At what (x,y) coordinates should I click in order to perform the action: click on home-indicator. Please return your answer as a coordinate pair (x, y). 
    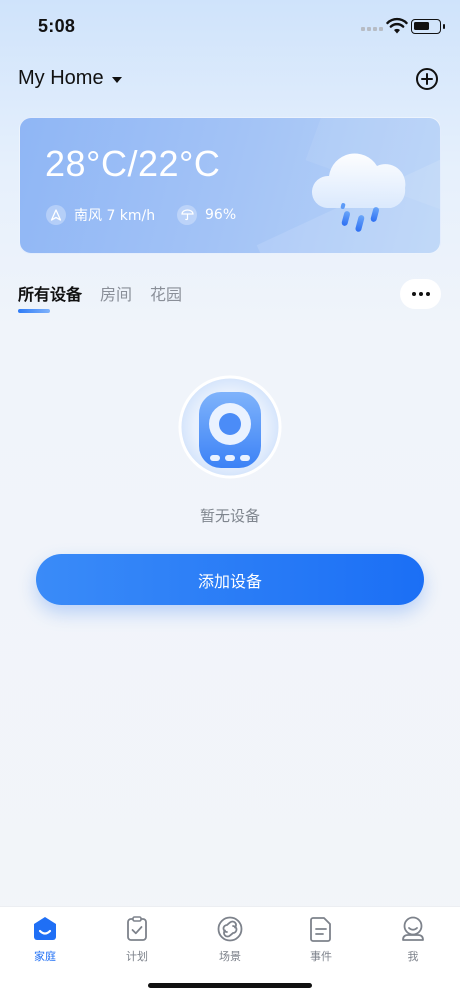
    Looking at the image, I should click on (230, 985).